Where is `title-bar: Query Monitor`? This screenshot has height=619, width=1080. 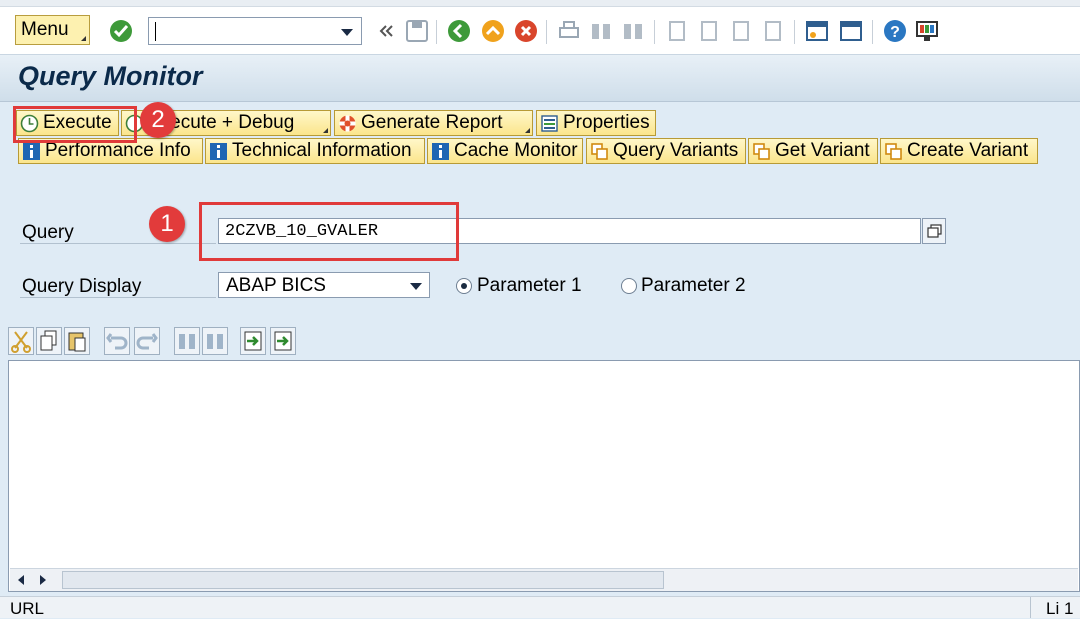
title-bar: Query Monitor is located at coordinates (540, 78).